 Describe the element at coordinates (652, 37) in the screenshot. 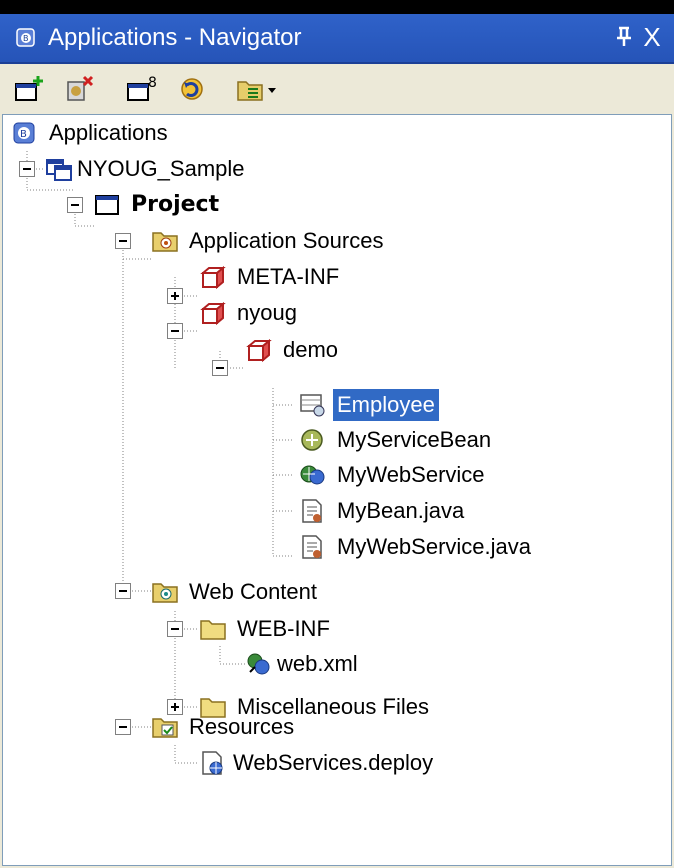

I see `close-button: X` at that location.